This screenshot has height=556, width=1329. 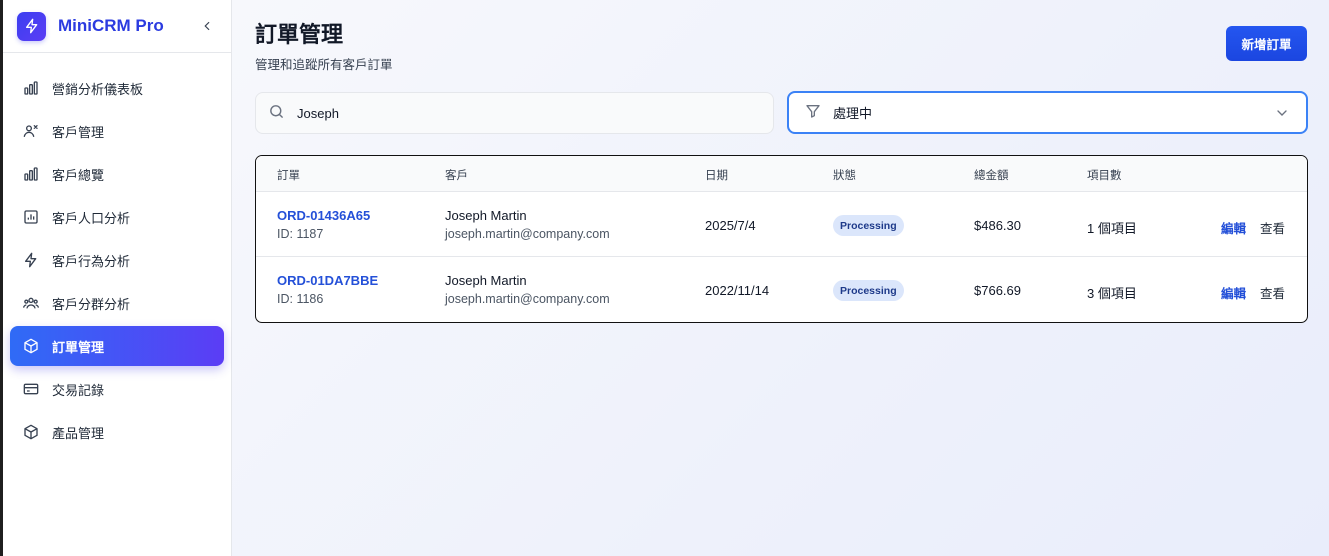 What do you see at coordinates (31, 217) in the screenshot?
I see `chart-square-icon` at bounding box center [31, 217].